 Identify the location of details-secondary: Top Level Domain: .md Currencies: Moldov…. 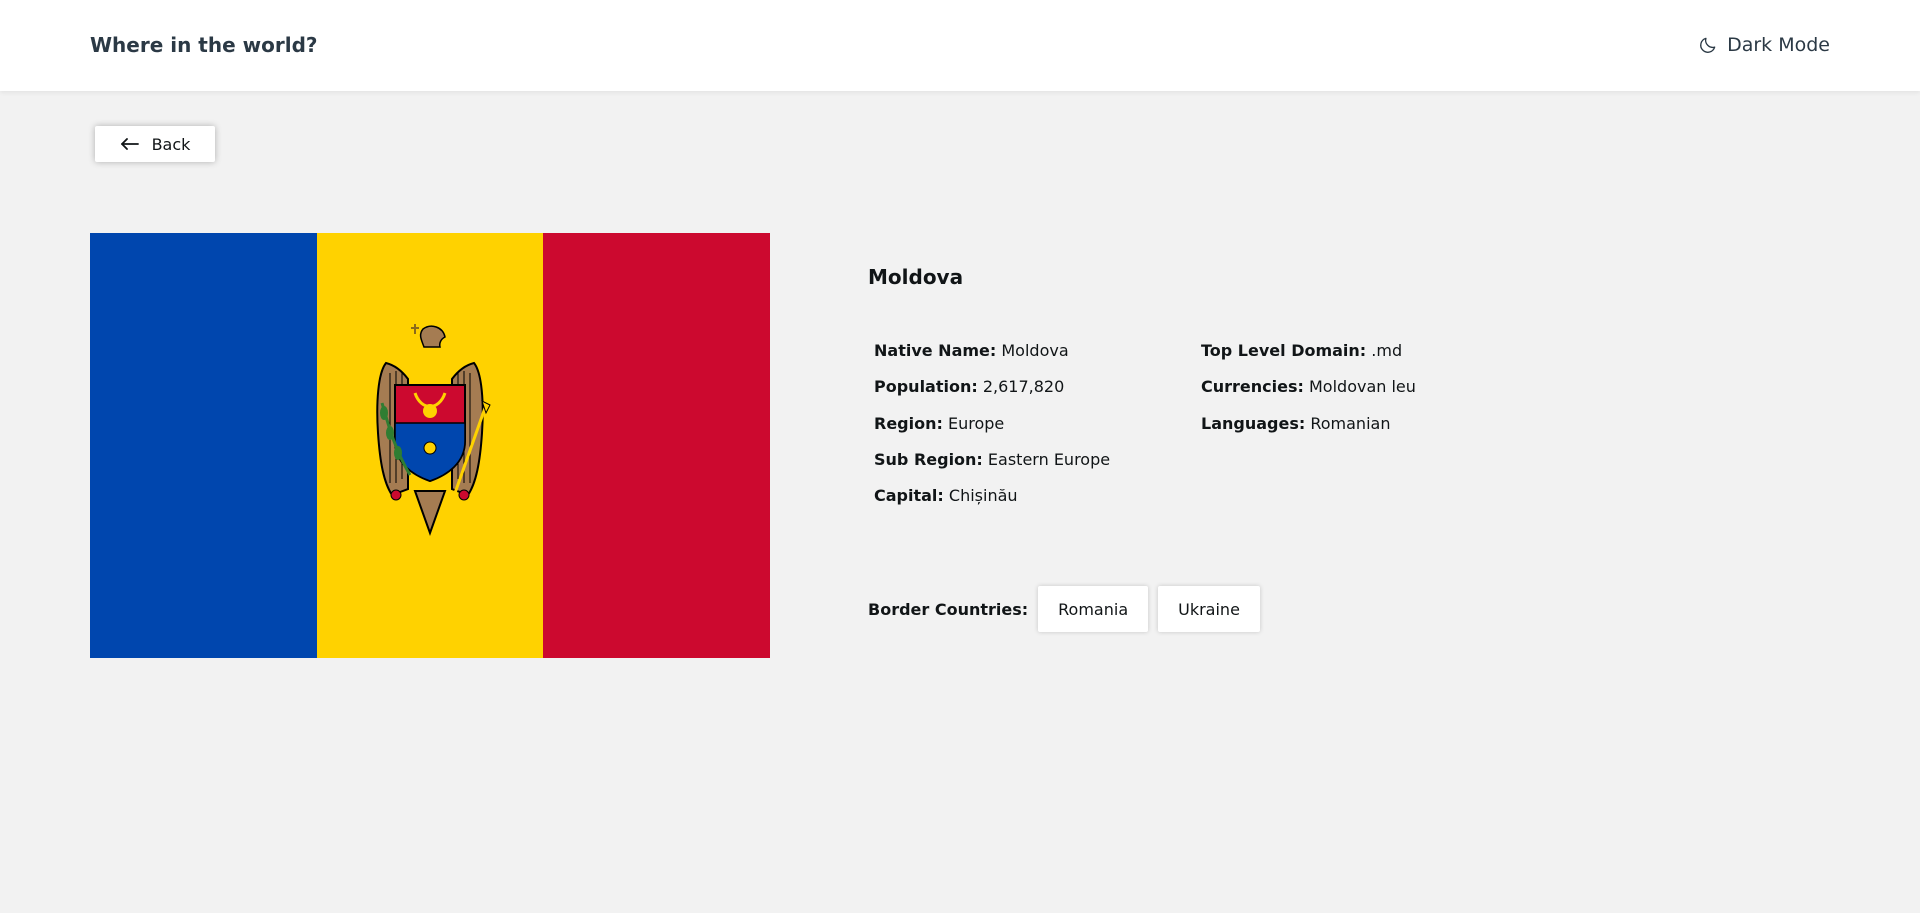
(1308, 393).